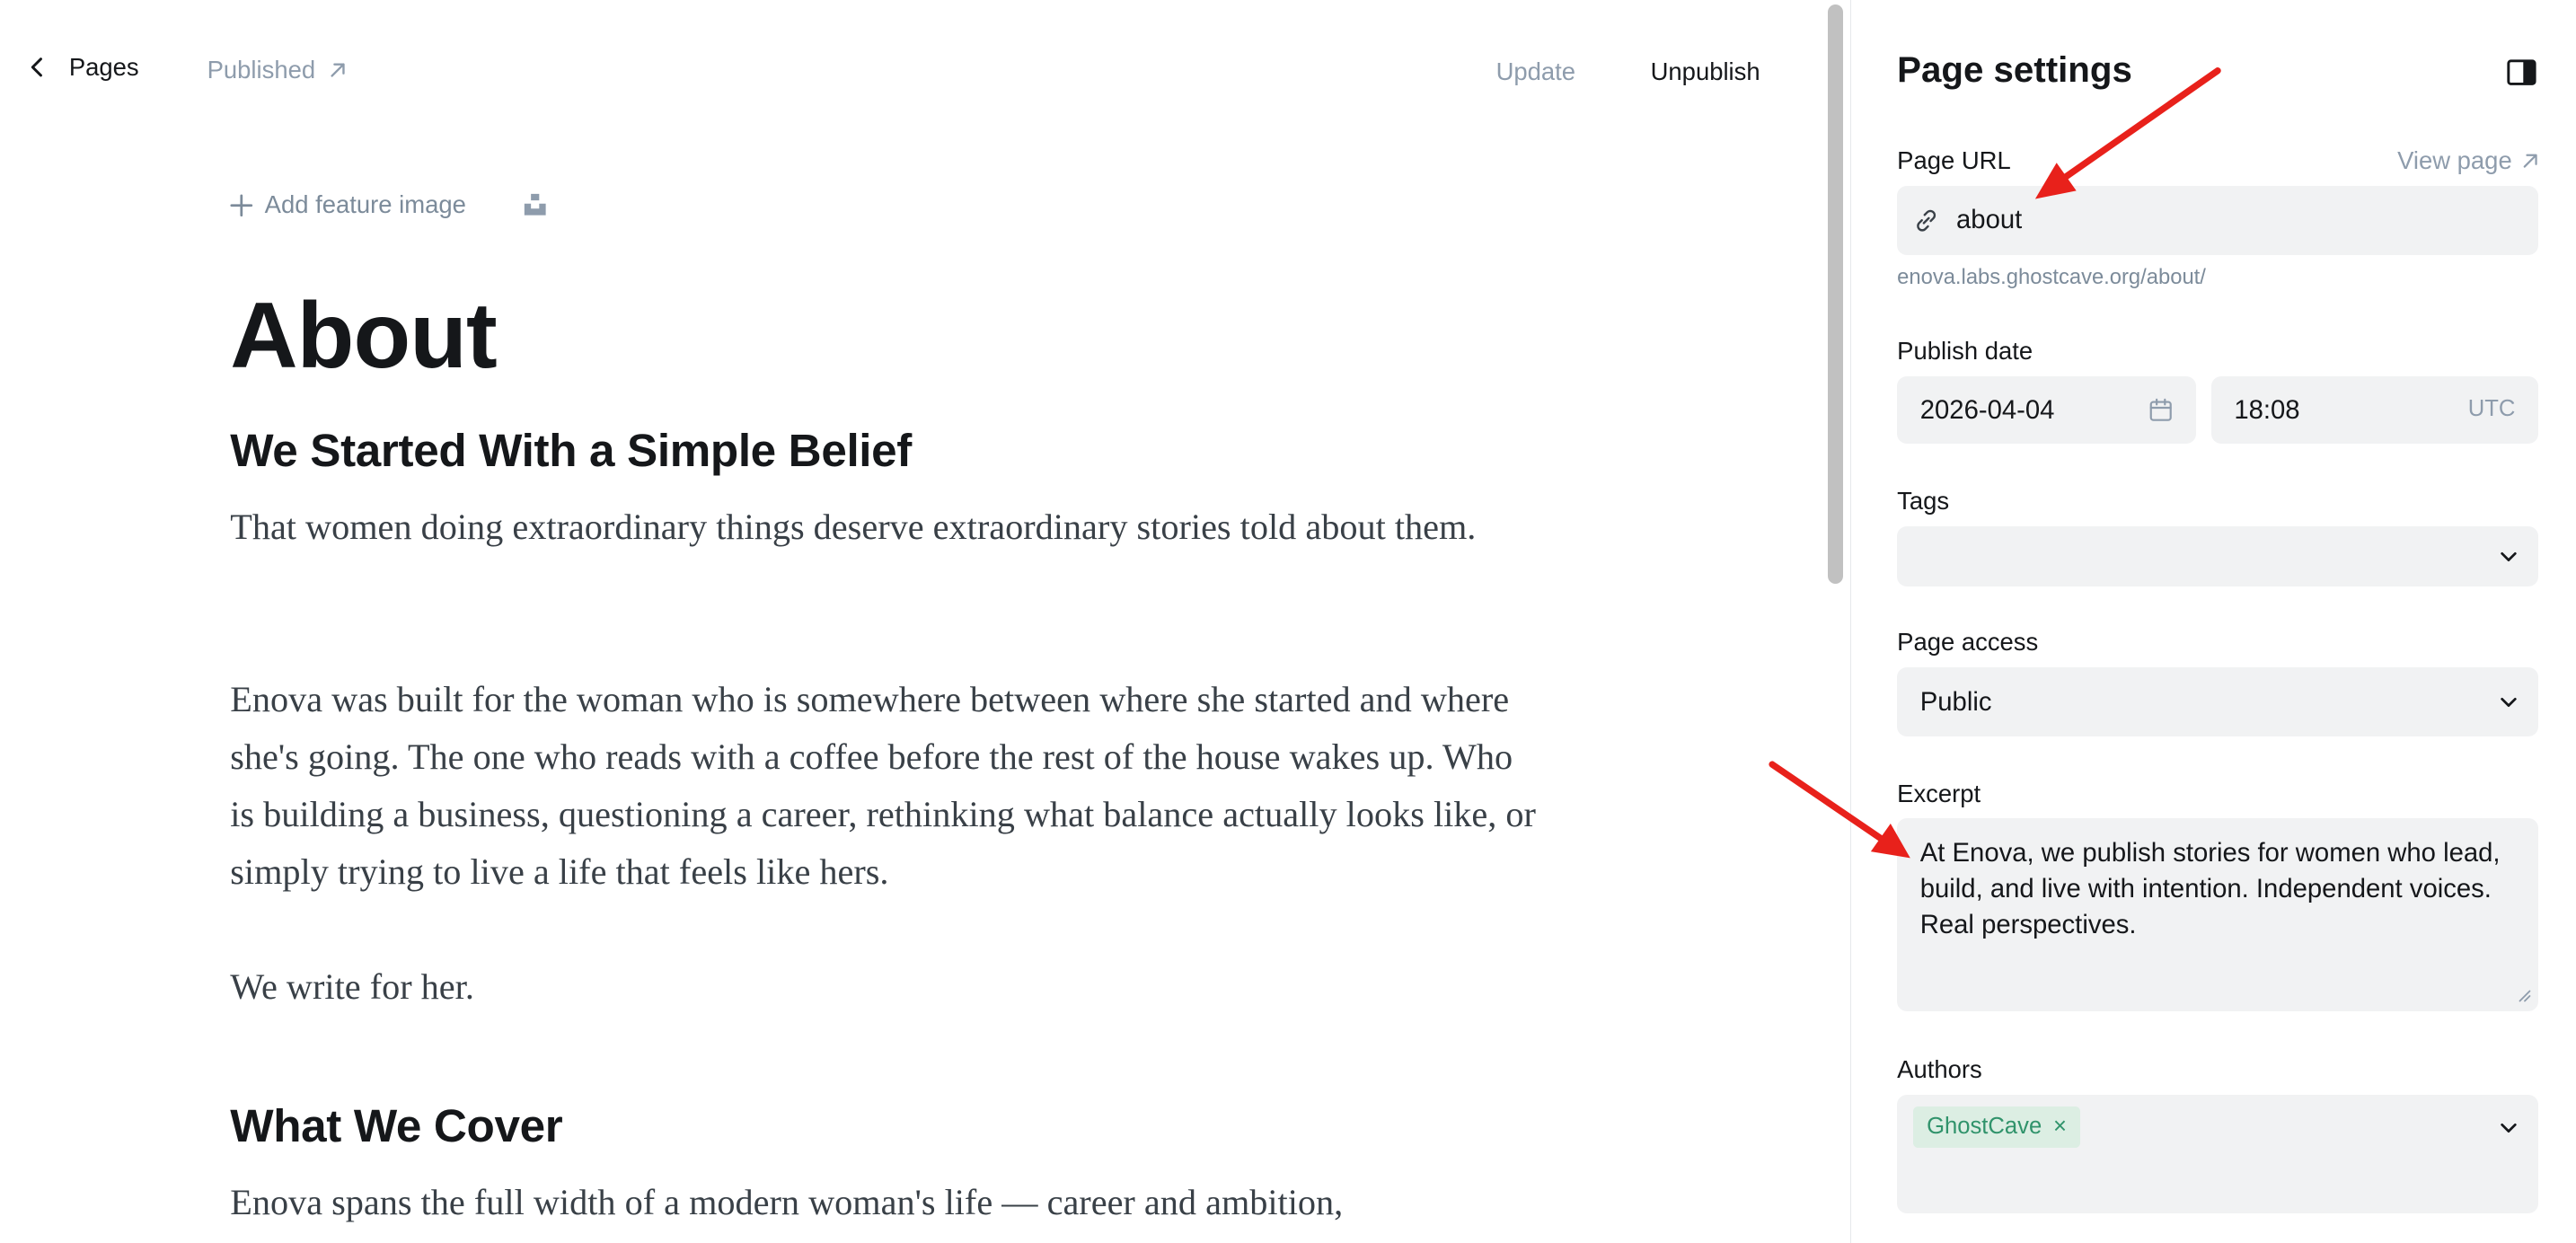  I want to click on view-page-link: View page, so click(2467, 160).